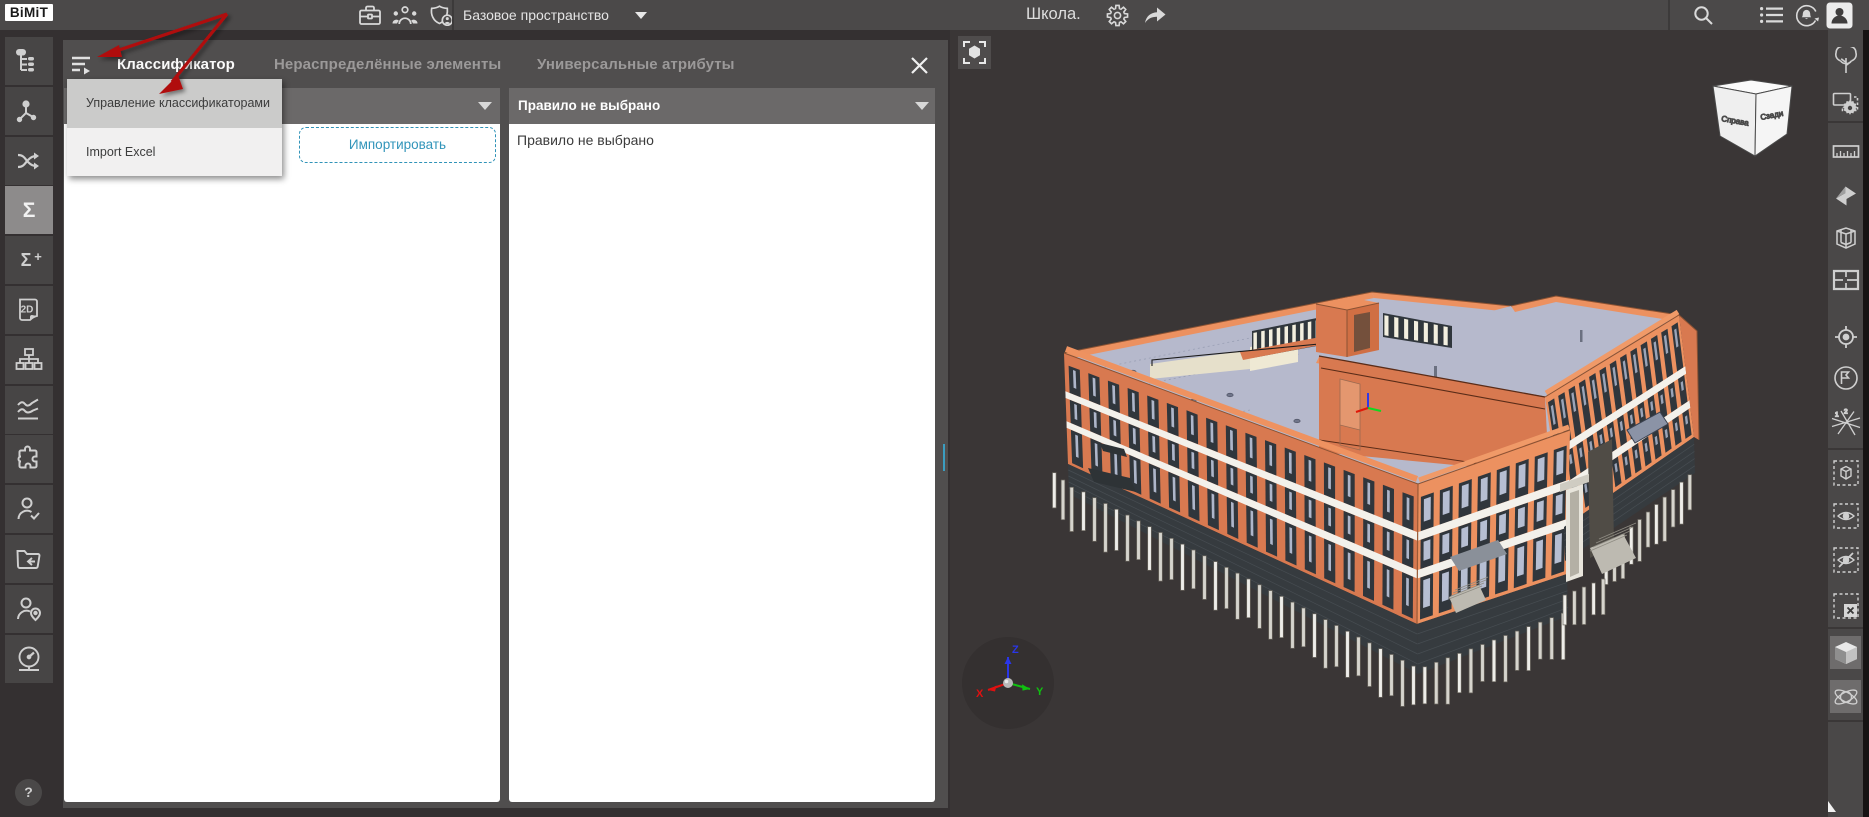 The height and width of the screenshot is (817, 1869). I want to click on svg-text: 2, so click(1846, 412).